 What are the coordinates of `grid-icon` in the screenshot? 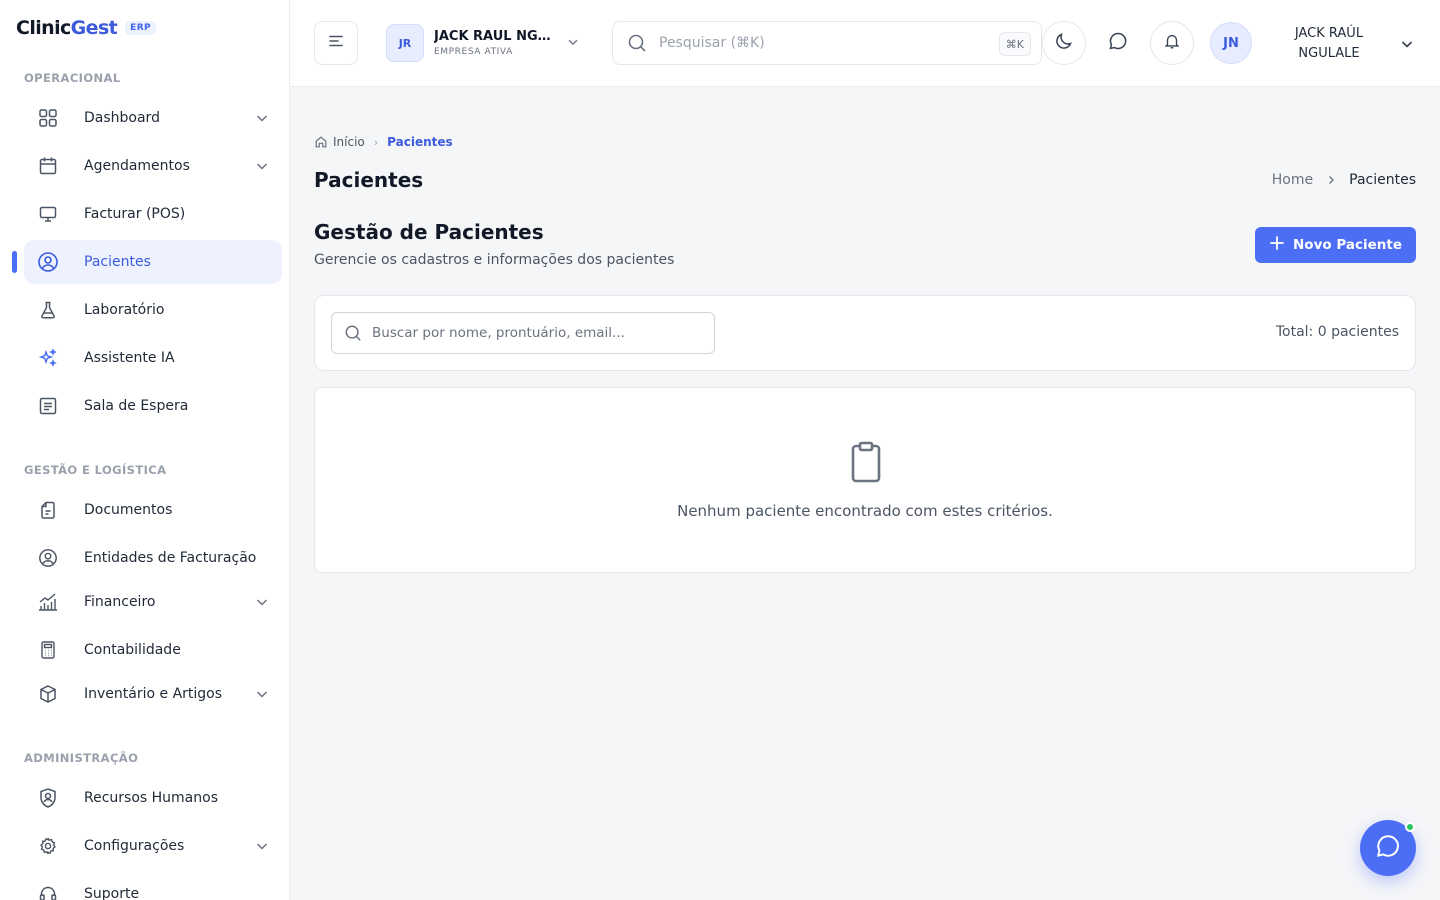 It's located at (48, 118).